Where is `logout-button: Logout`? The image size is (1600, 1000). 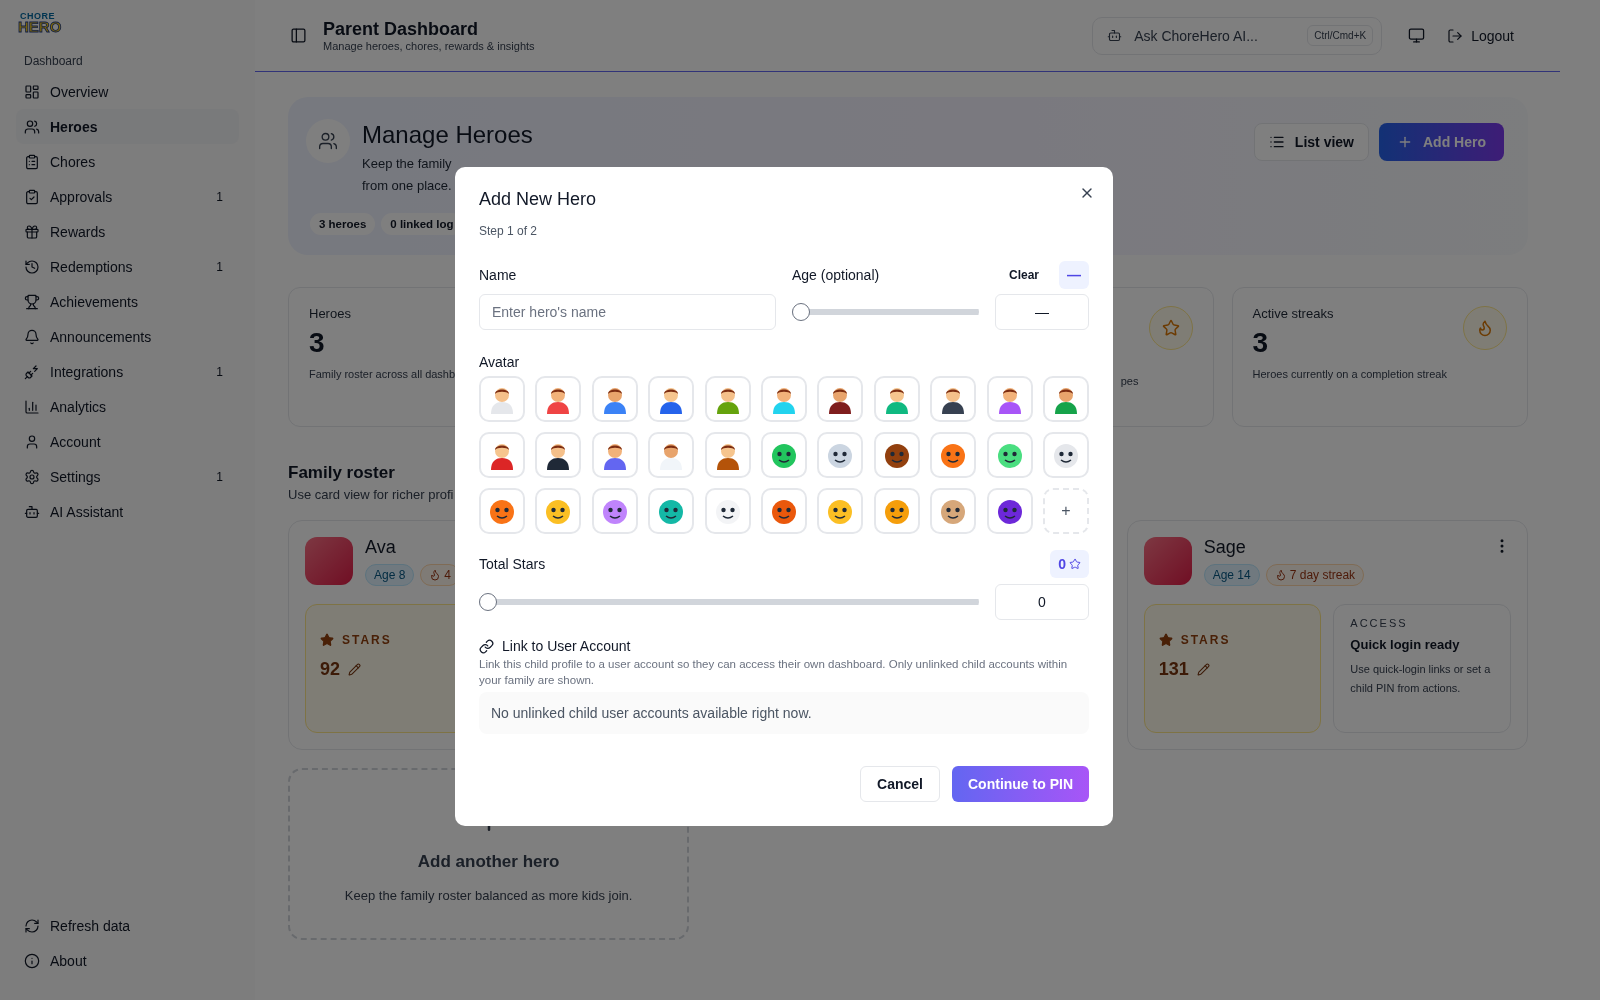
logout-button: Logout is located at coordinates (1480, 35).